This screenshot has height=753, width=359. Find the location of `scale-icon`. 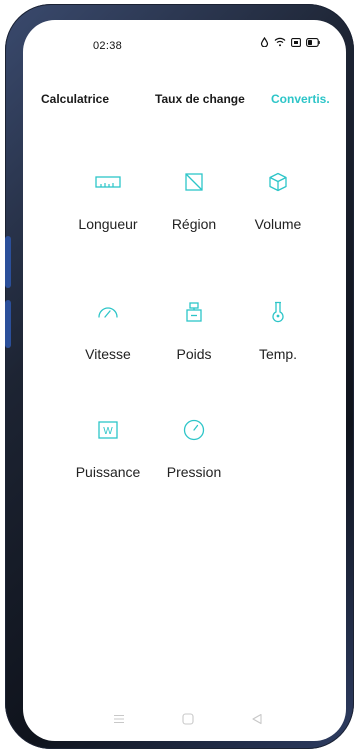

scale-icon is located at coordinates (194, 312).